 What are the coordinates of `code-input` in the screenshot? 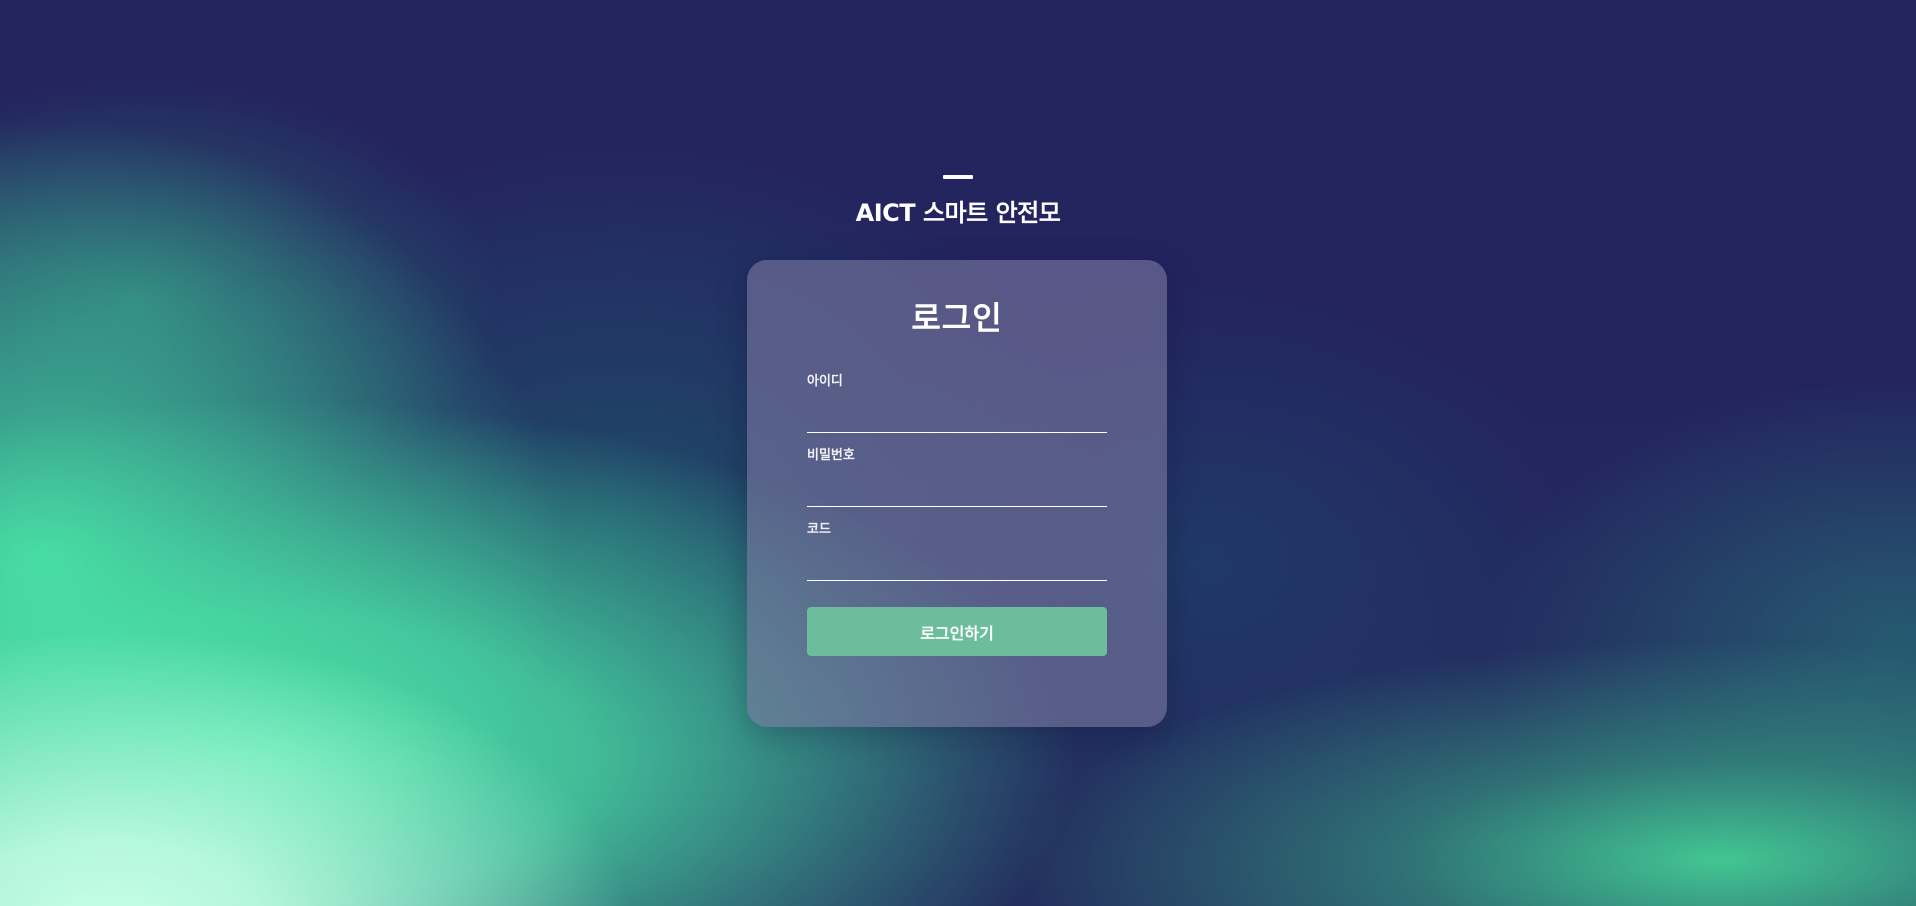 It's located at (957, 566).